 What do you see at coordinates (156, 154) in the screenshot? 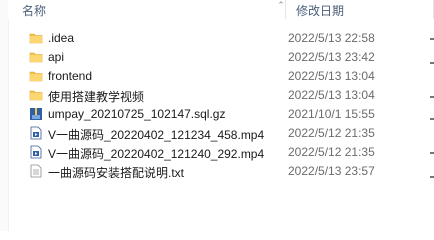
I see `file-name: V一曲源码_20220402_121240_292.mp4` at bounding box center [156, 154].